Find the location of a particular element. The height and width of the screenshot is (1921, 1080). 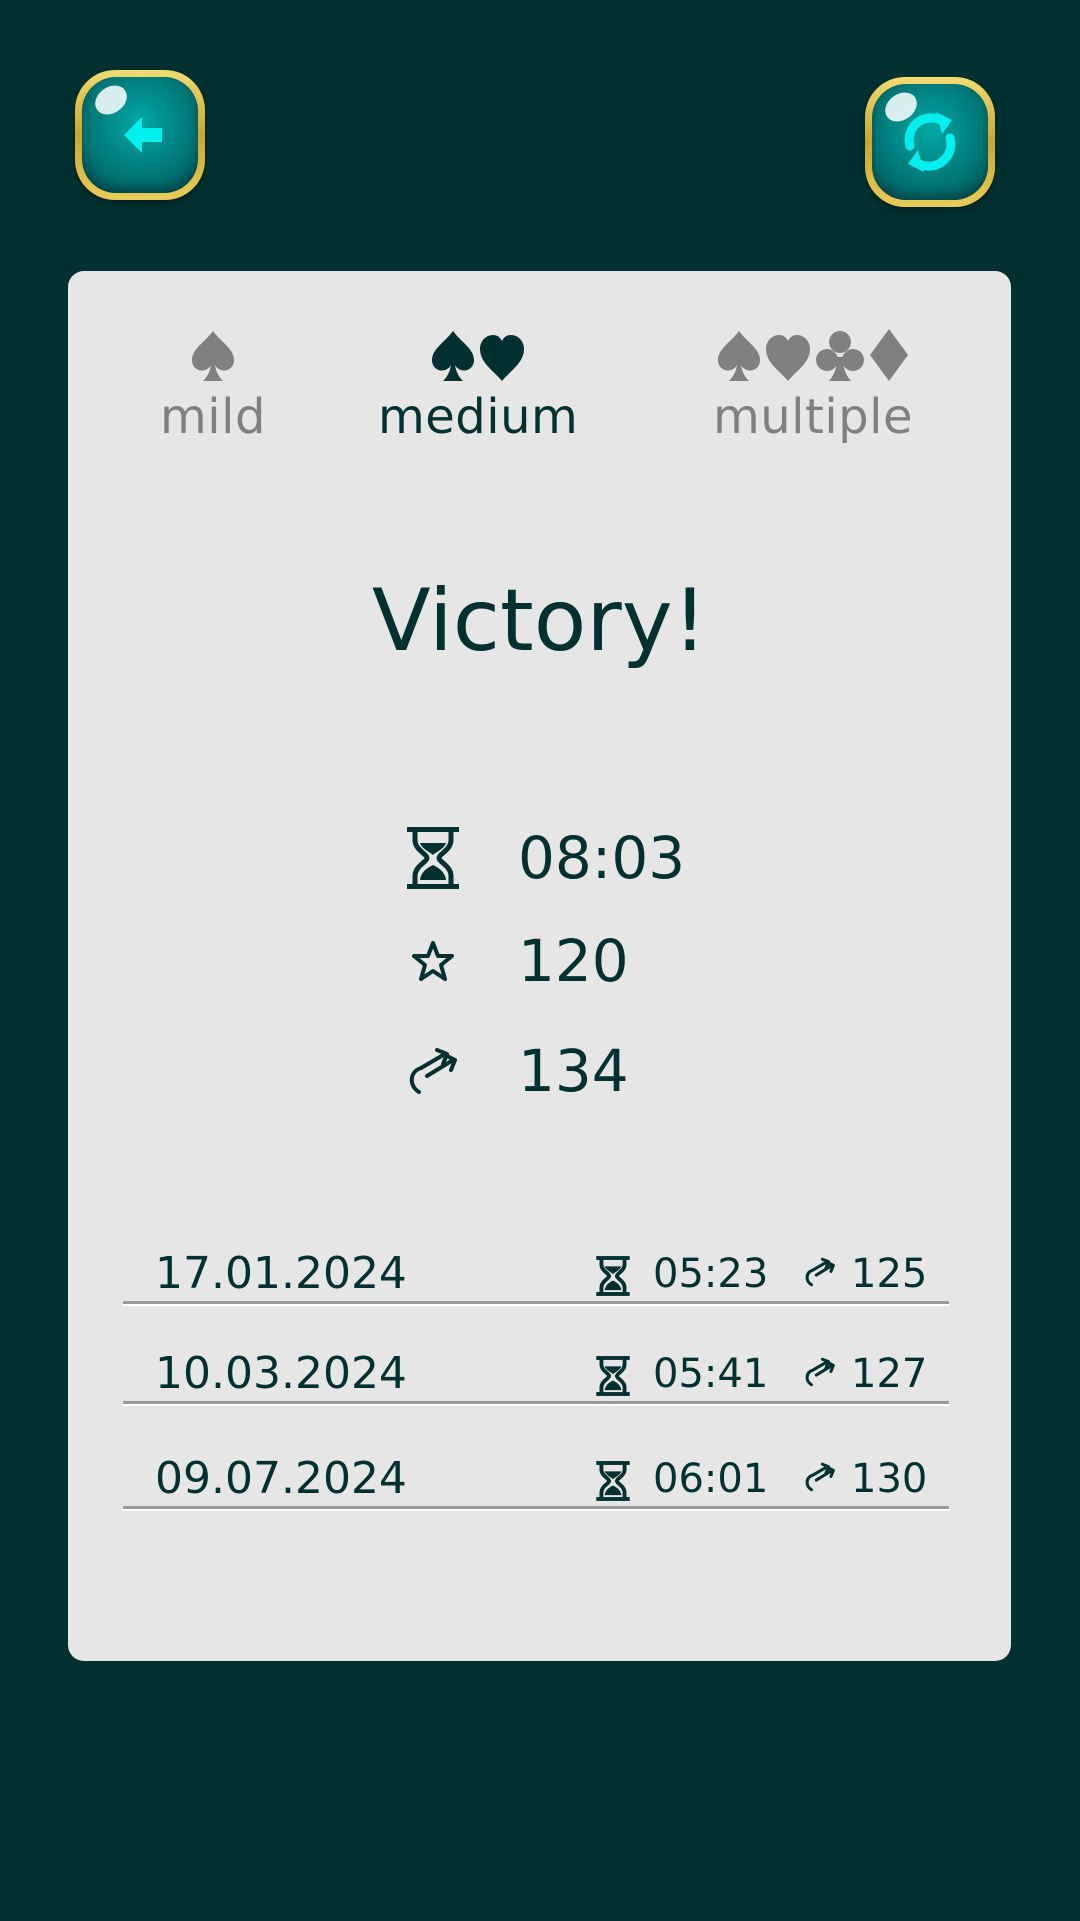

restart-button is located at coordinates (930, 142).